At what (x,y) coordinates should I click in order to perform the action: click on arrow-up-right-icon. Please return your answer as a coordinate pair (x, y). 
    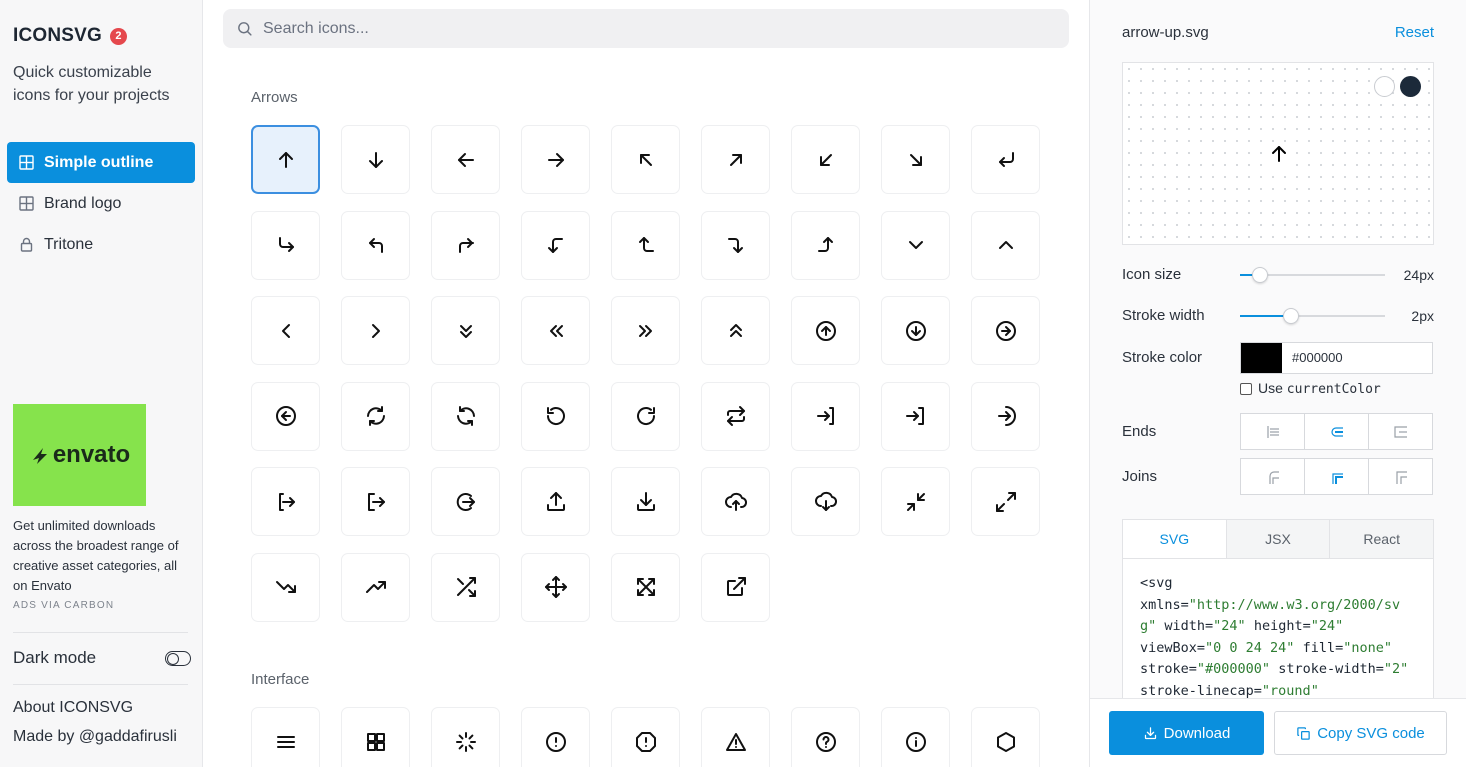
    Looking at the image, I should click on (735, 159).